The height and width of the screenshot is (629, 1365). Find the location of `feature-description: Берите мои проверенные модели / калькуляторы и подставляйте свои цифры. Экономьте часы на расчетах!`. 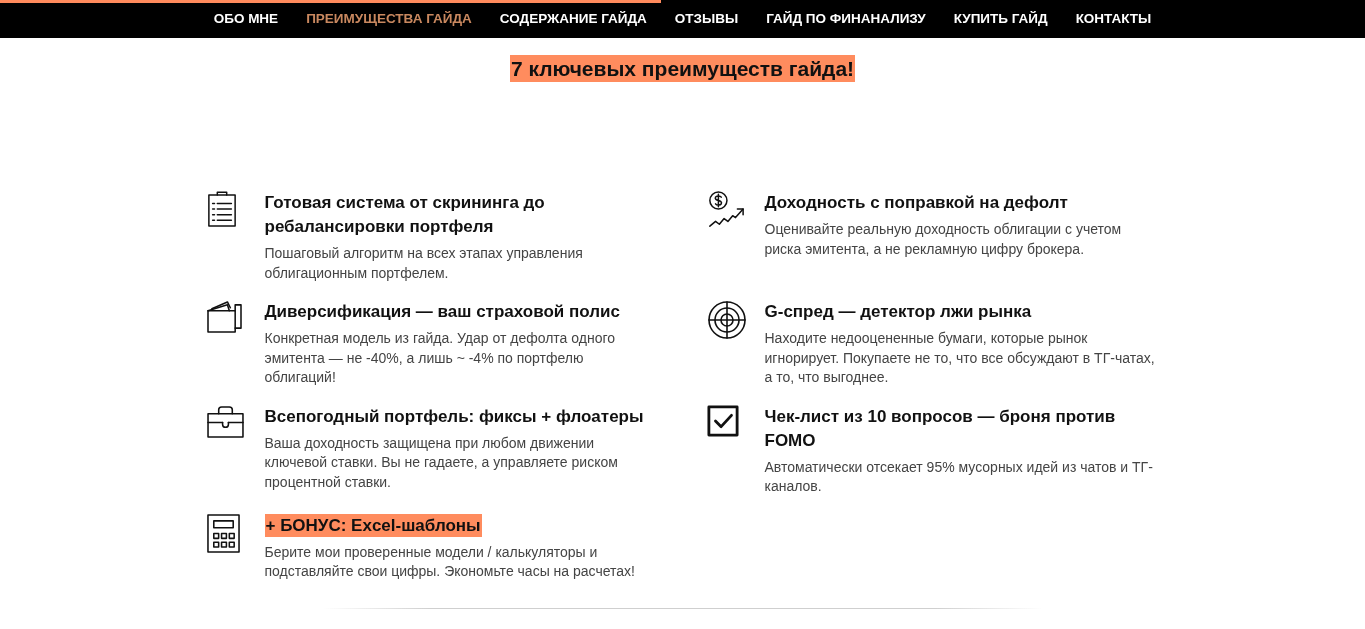

feature-description: Берите мои проверенные модели / калькуляторы и подставляйте свои цифры. Экономьте часы на расчетах! is located at coordinates (450, 561).